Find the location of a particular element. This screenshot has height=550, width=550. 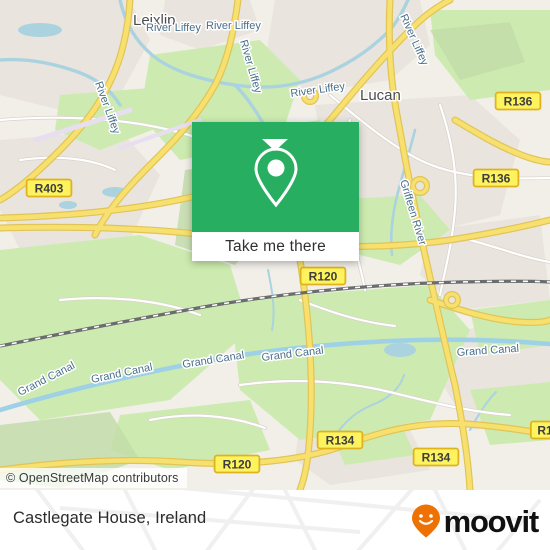

svg-text: R1 is located at coordinates (543, 431).